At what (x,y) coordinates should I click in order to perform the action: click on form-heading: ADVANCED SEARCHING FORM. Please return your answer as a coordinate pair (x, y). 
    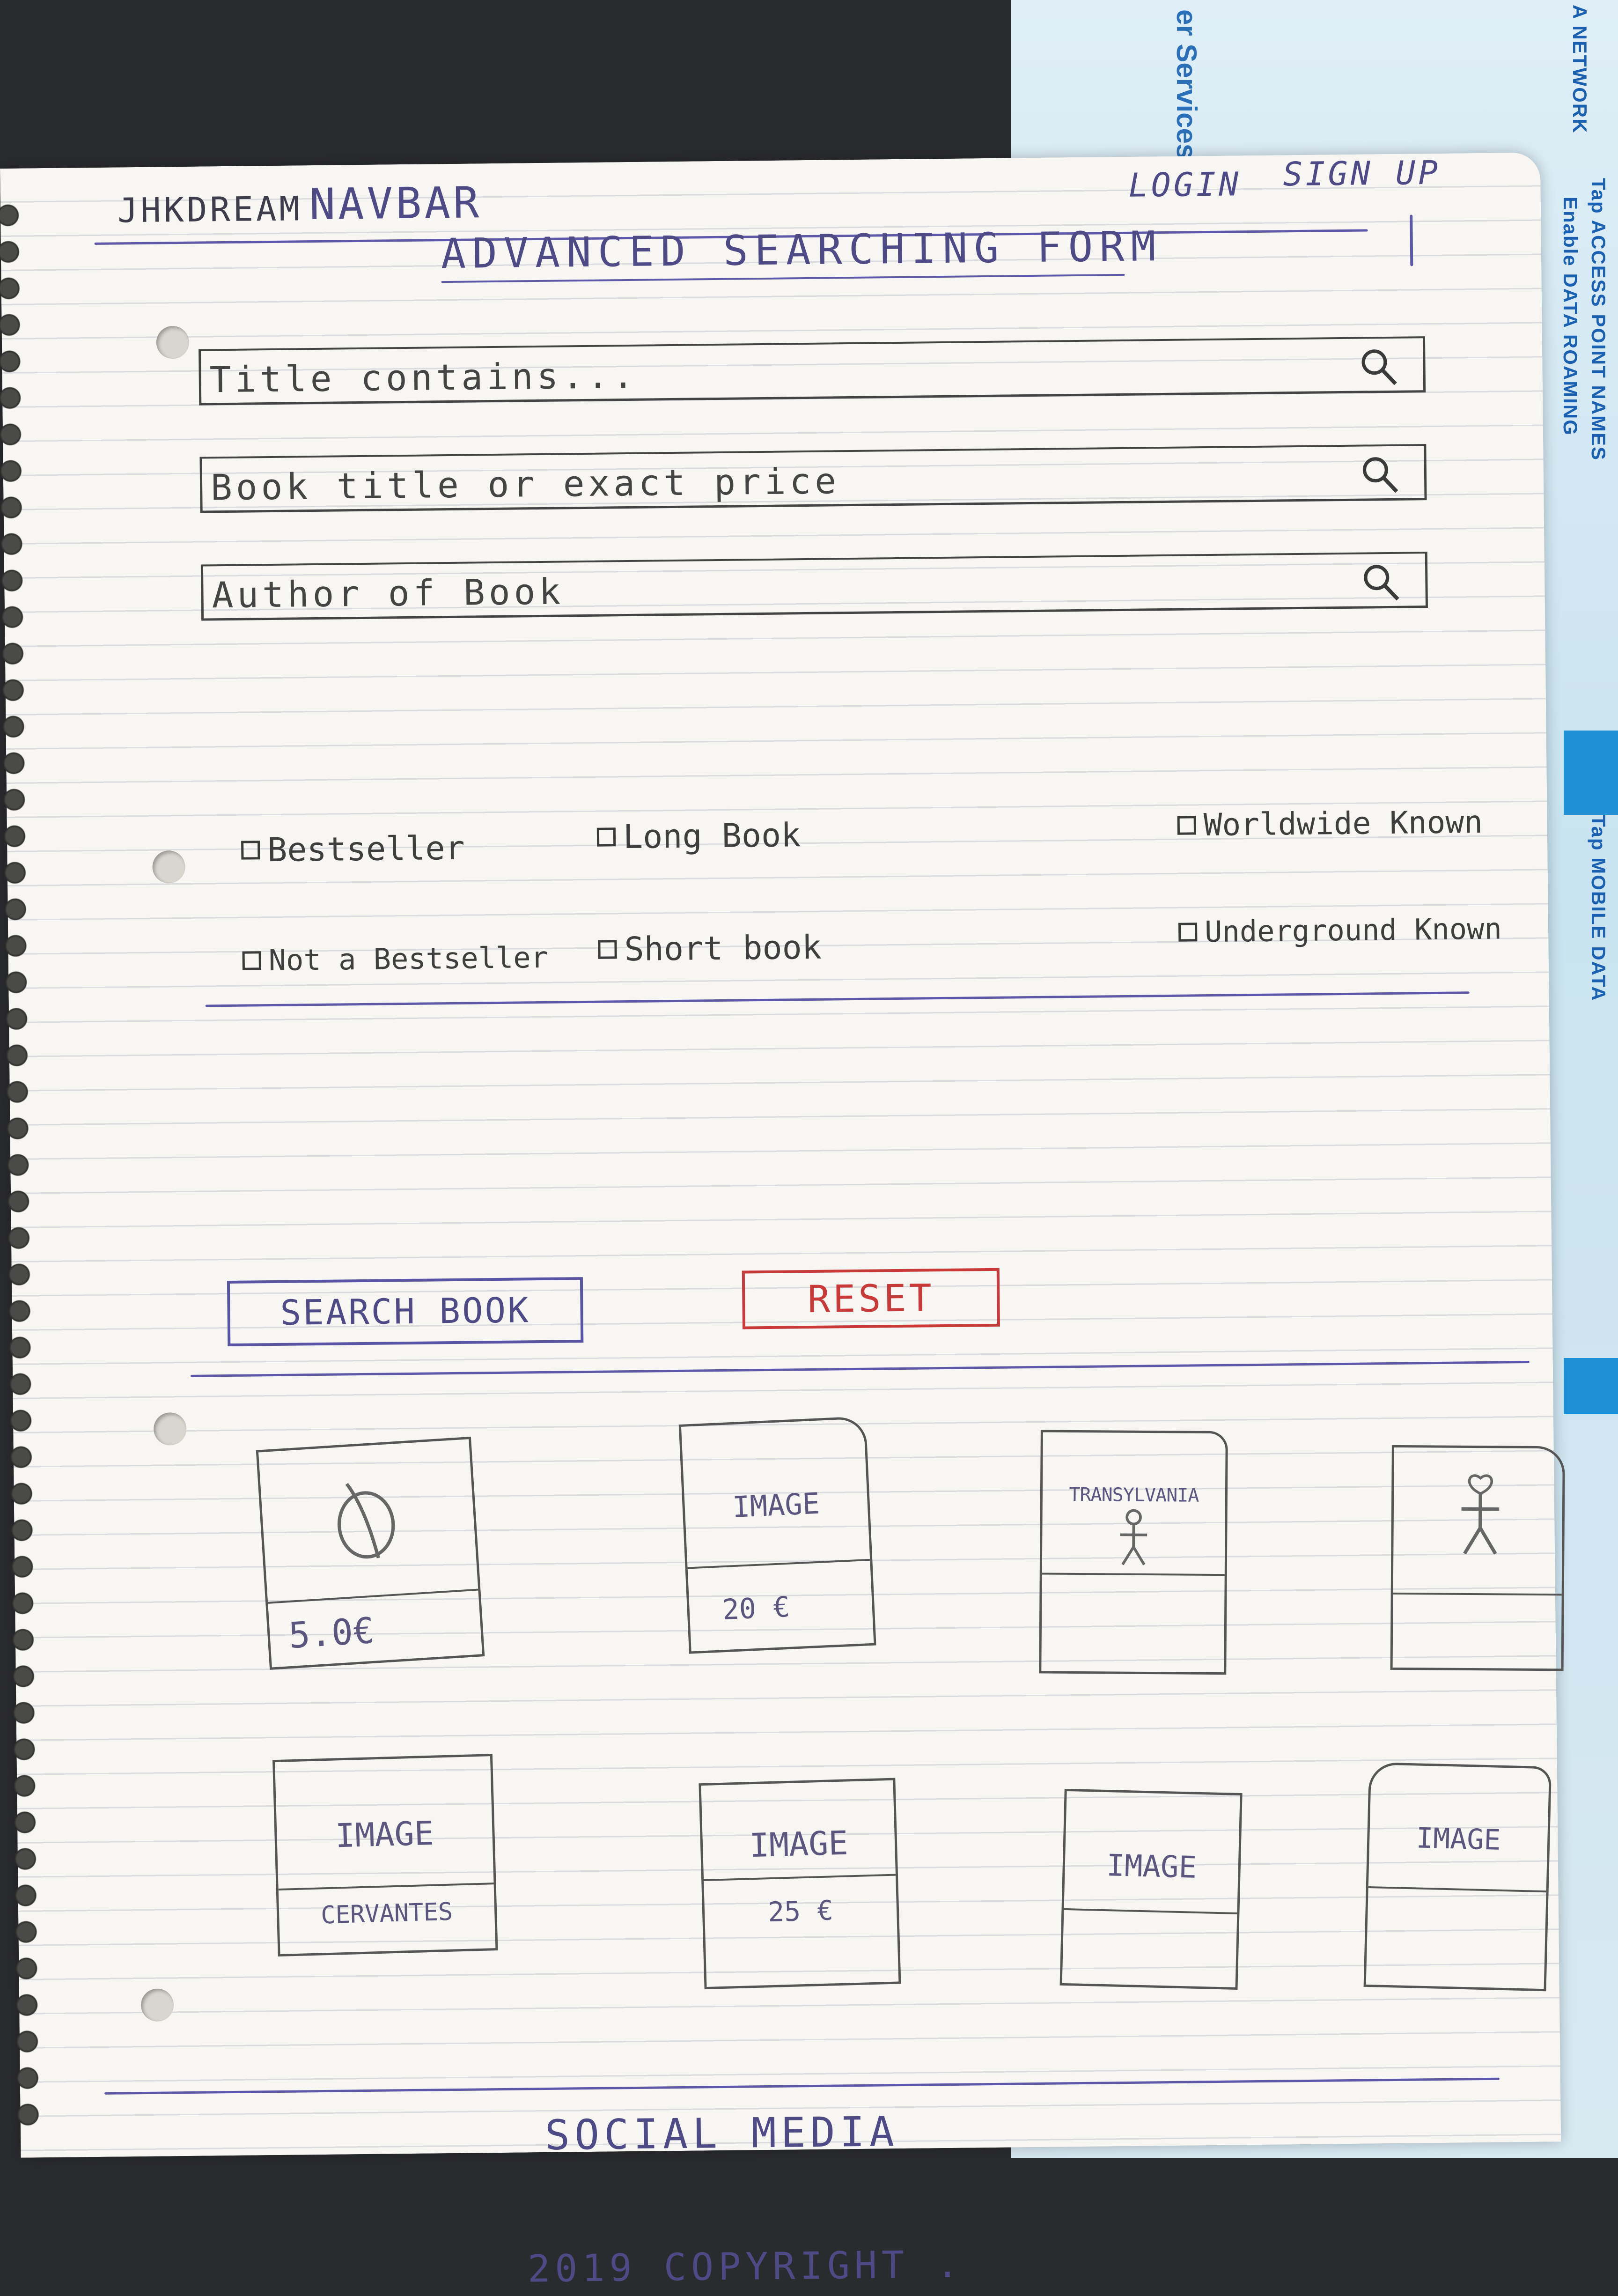
    Looking at the image, I should click on (801, 250).